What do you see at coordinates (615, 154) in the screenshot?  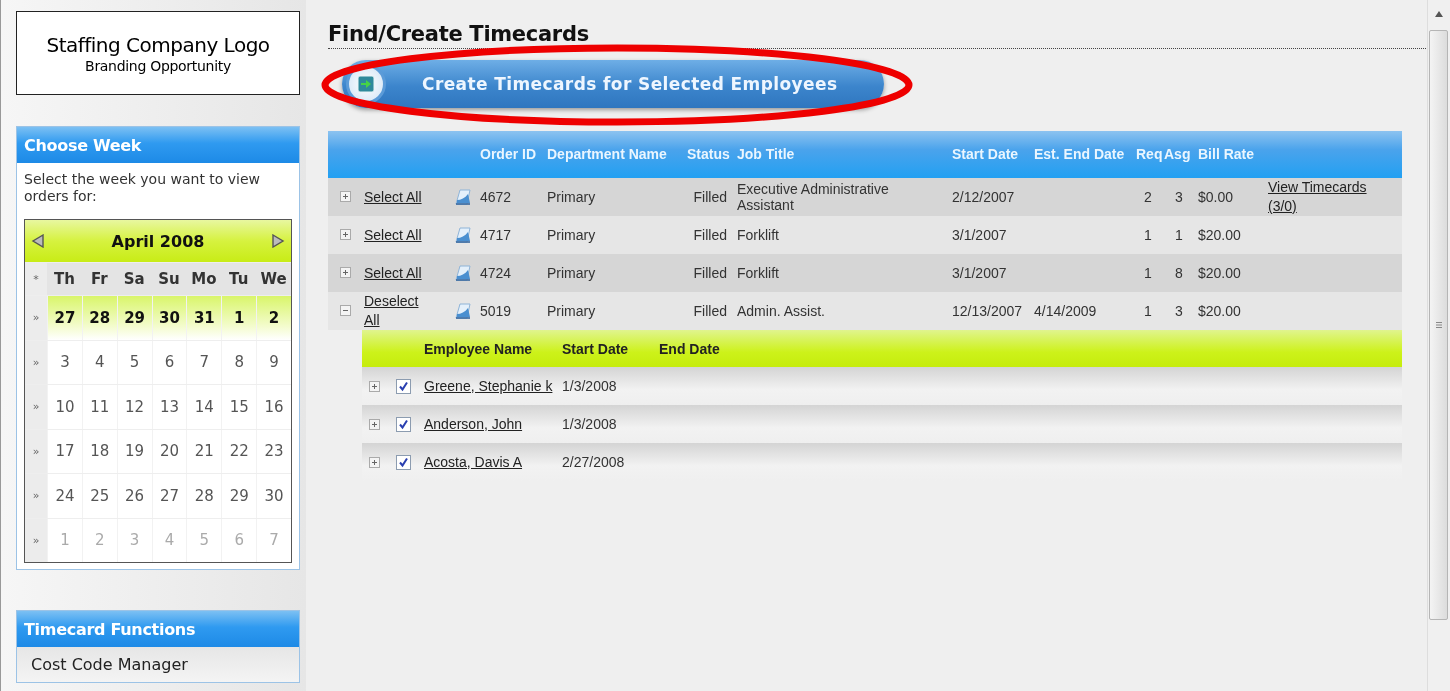 I see `column-header: Department Name` at bounding box center [615, 154].